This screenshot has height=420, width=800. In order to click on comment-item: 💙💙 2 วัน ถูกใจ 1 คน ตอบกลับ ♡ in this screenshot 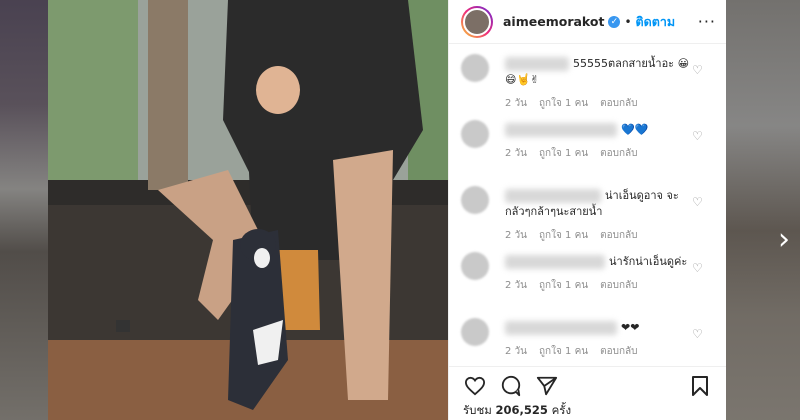, I will do `click(587, 143)`.